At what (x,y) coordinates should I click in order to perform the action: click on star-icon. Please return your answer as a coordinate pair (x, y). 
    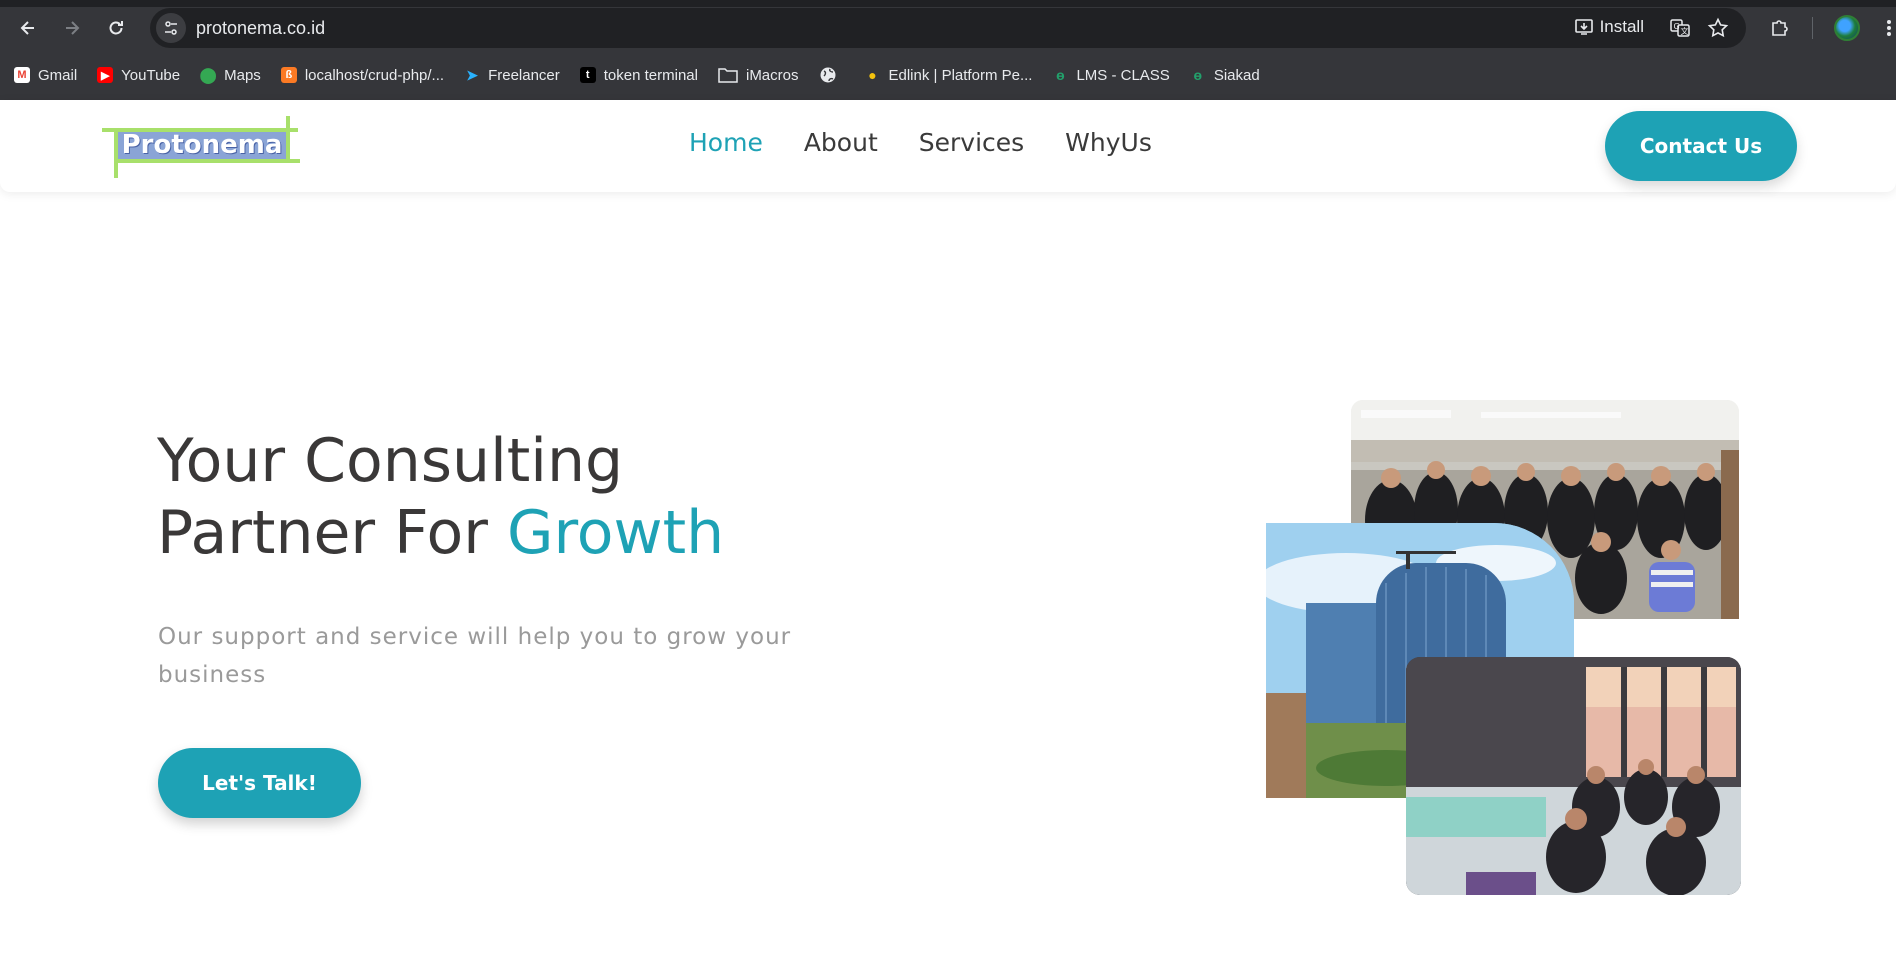
    Looking at the image, I should click on (1718, 27).